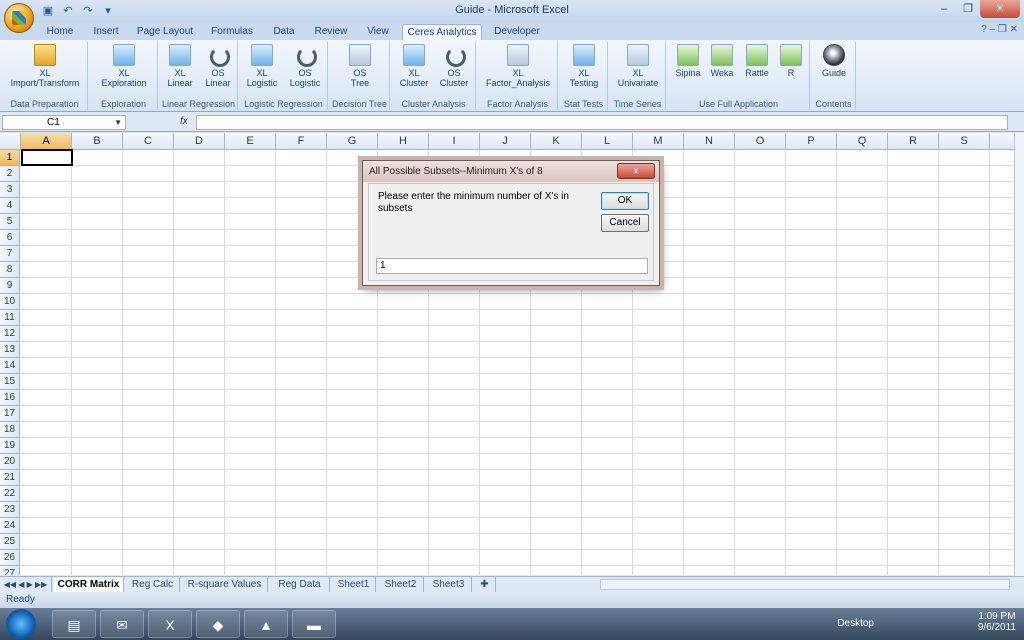  What do you see at coordinates (106, 32) in the screenshot?
I see `tab-insert: Insert` at bounding box center [106, 32].